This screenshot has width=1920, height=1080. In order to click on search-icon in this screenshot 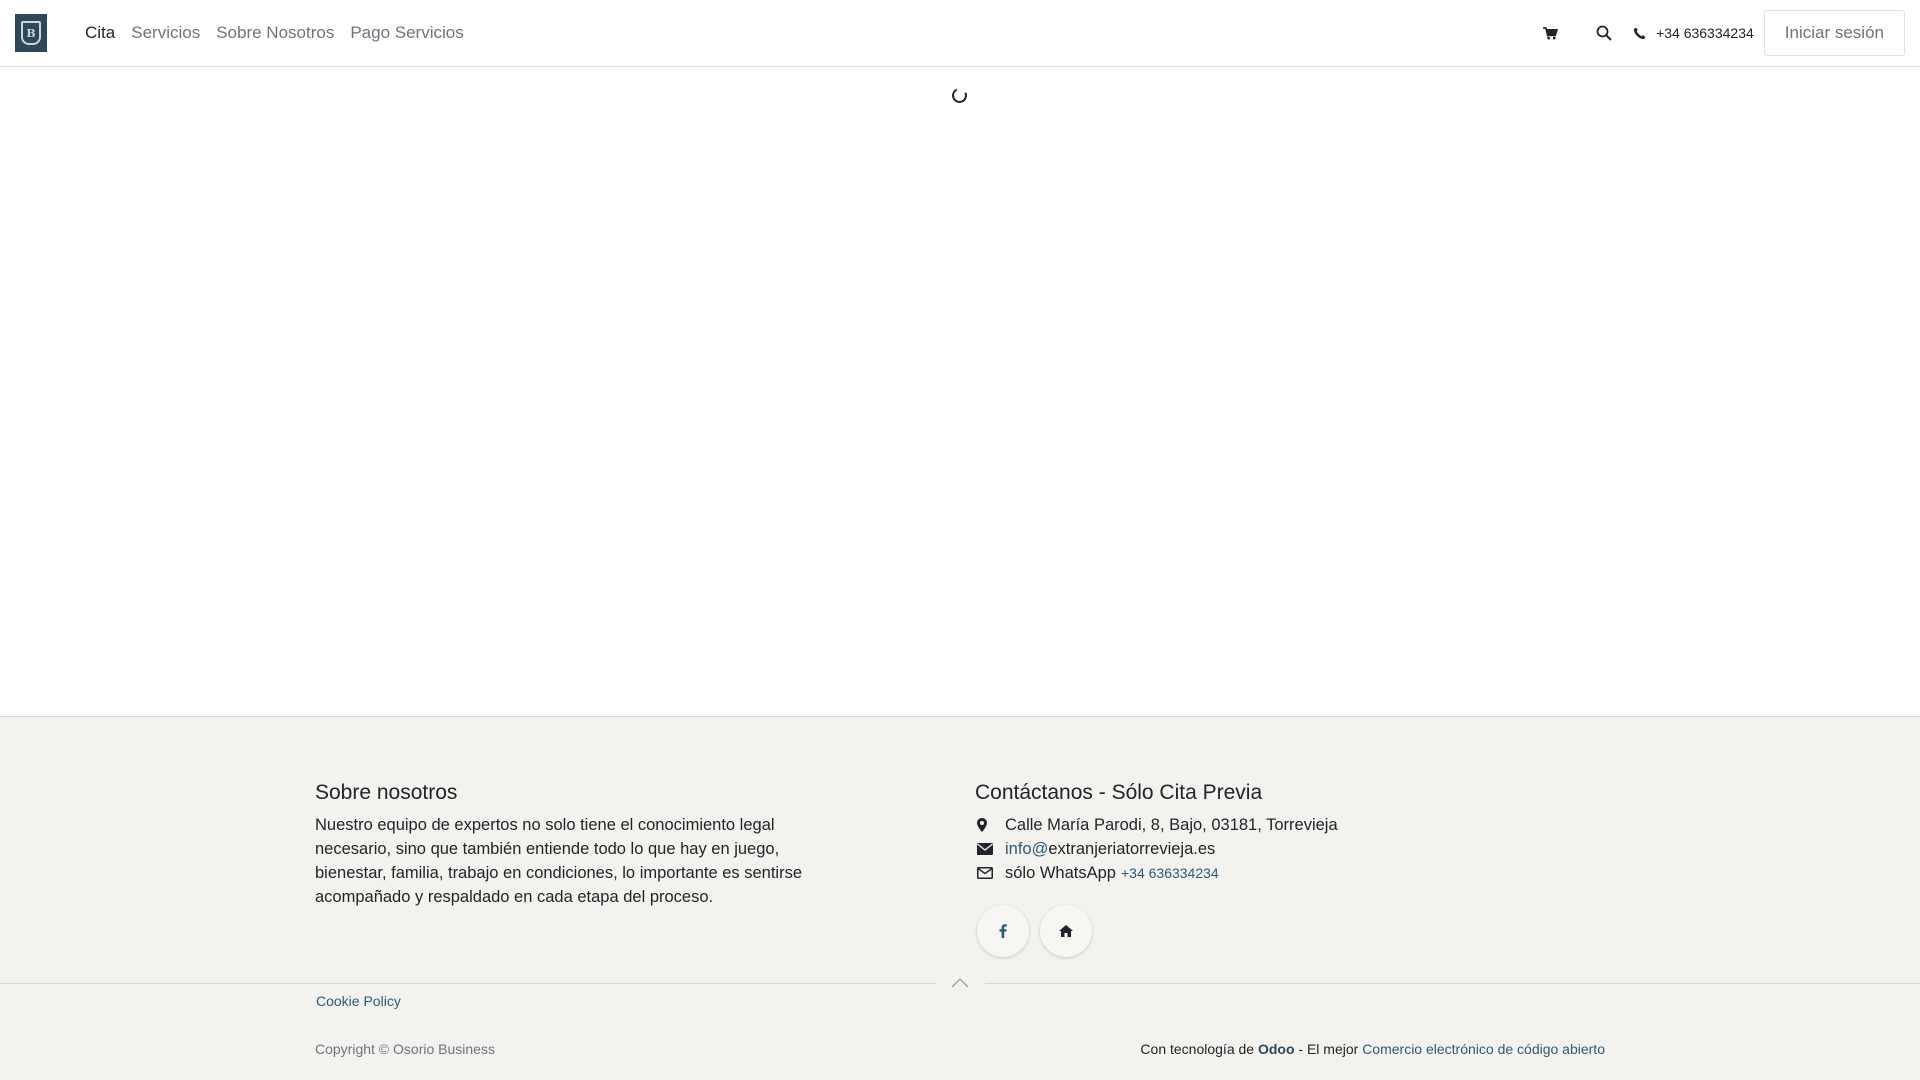, I will do `click(1604, 33)`.